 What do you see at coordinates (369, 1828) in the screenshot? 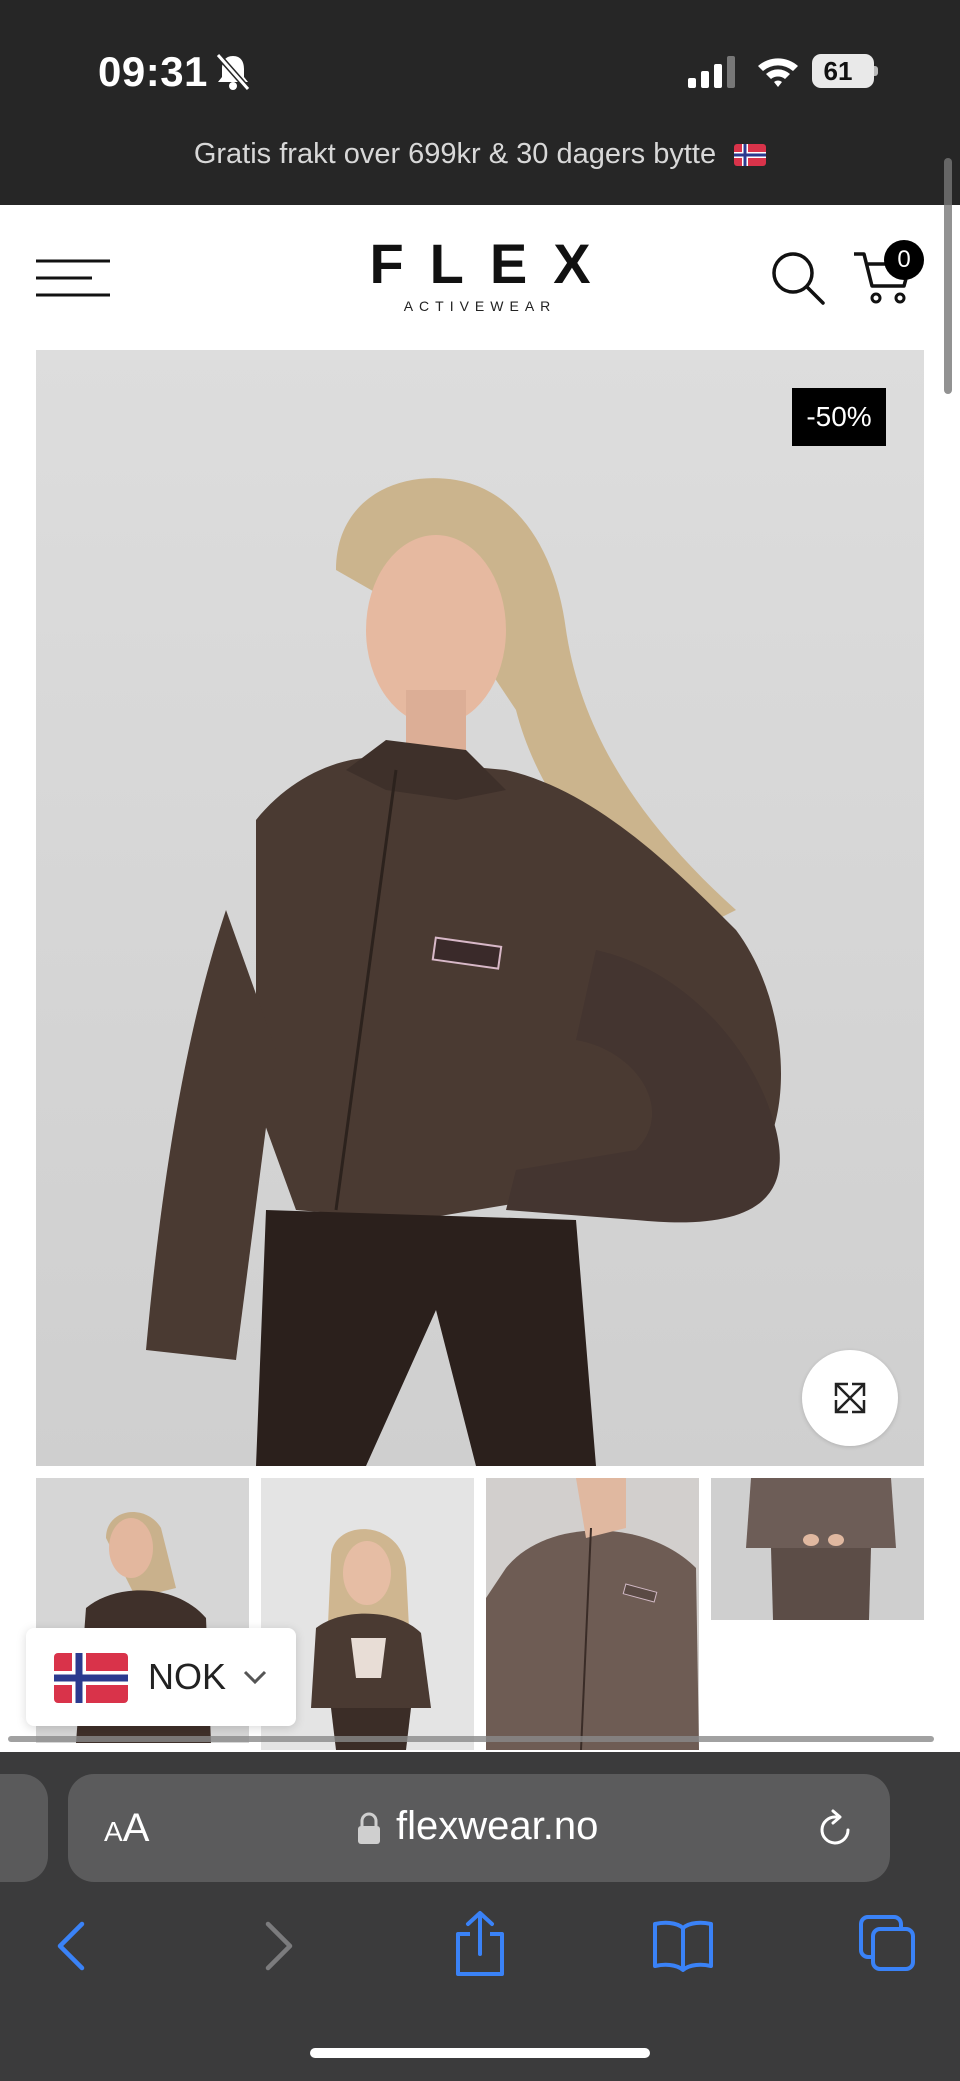
I see `lock-icon` at bounding box center [369, 1828].